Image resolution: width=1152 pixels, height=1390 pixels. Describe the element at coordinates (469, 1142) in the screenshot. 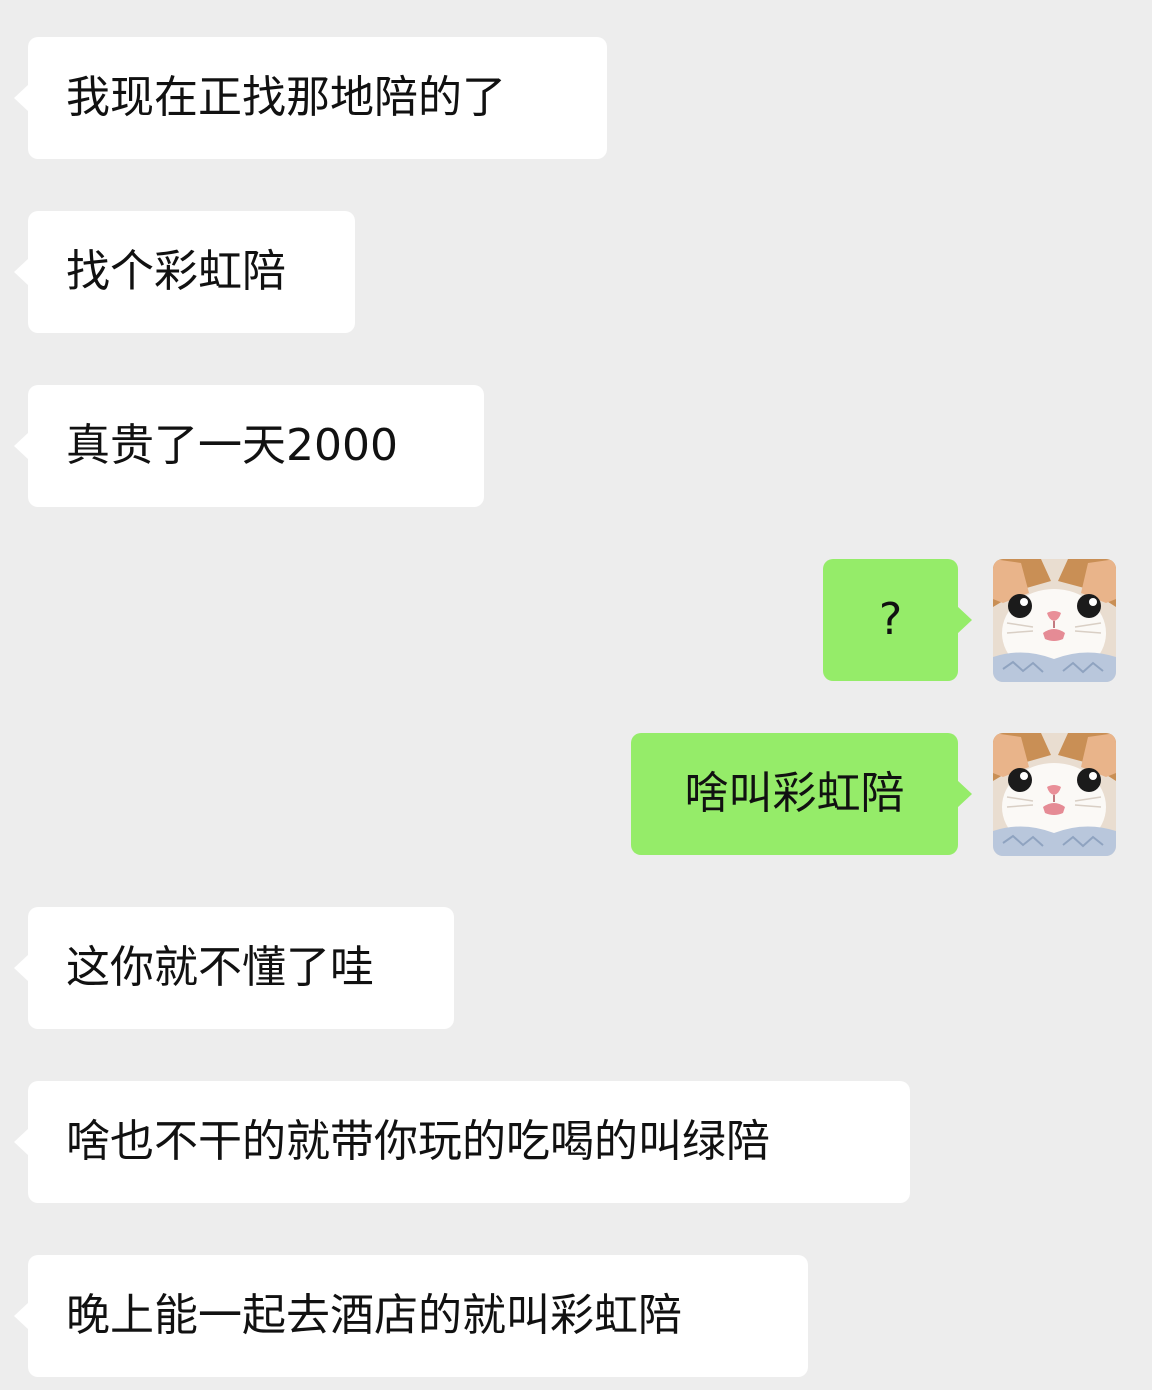

I see `message-bubble: 啥也不干的就带你玩的吃喝的叫绿陪` at that location.